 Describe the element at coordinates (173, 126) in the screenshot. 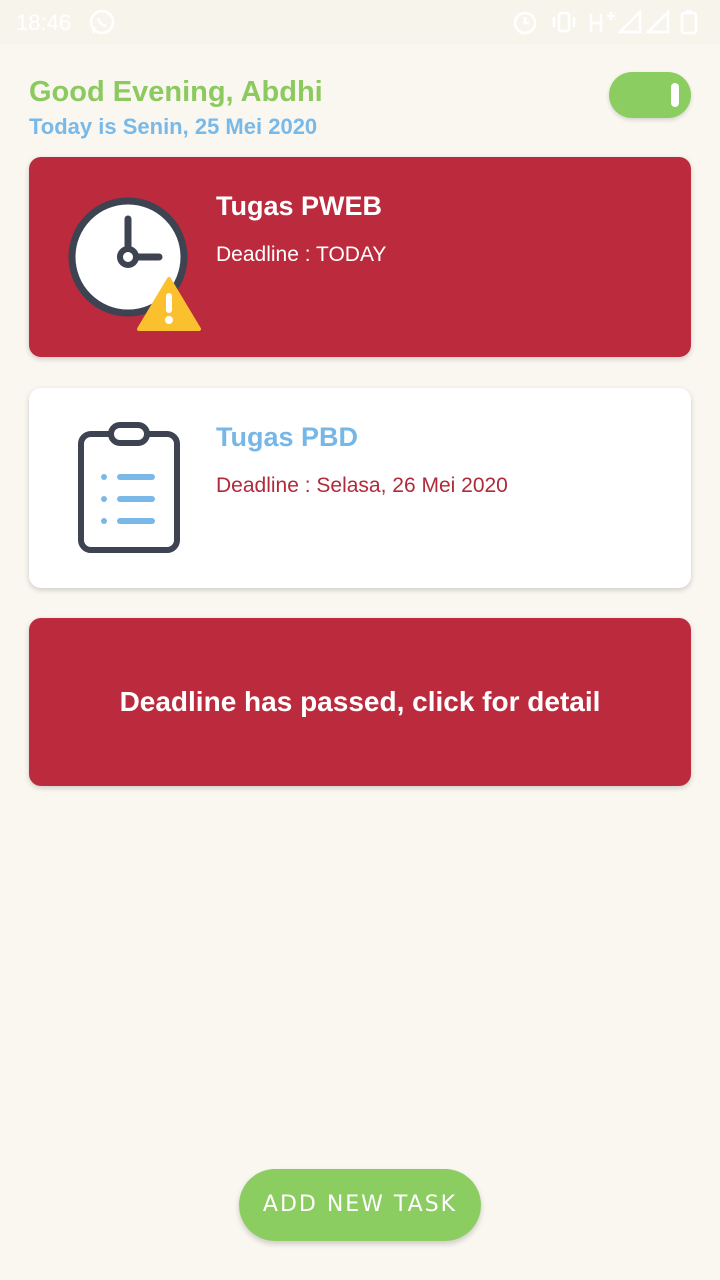

I see `date-text: Today is Senin, 25 Mei 2020` at that location.